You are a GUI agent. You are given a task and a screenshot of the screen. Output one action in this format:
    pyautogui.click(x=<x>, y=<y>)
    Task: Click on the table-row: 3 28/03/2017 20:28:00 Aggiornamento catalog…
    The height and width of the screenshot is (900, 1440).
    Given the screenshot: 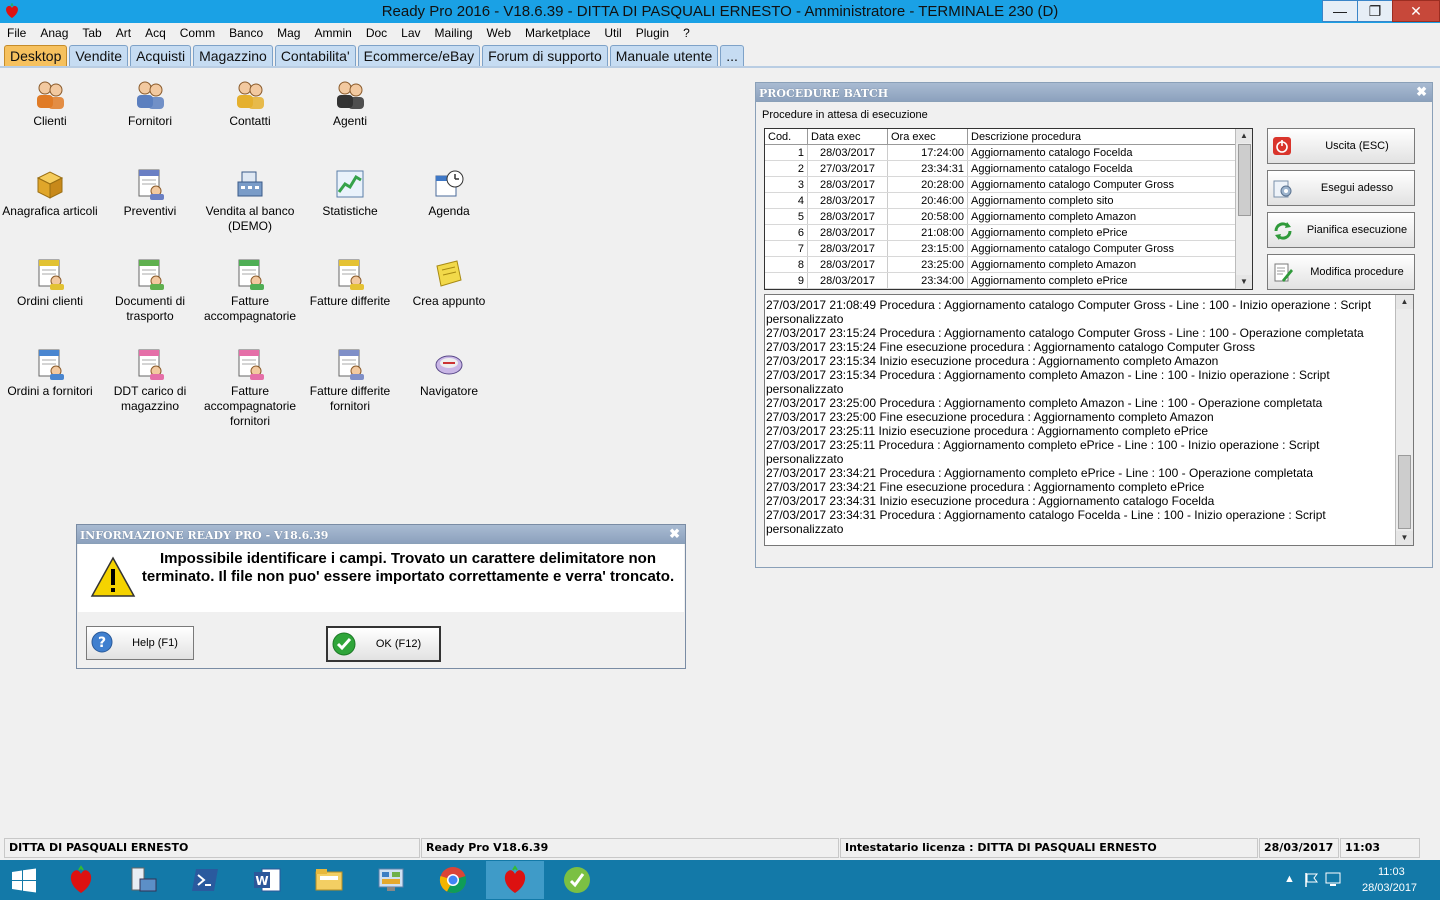 What is the action you would take?
    pyautogui.click(x=1001, y=184)
    